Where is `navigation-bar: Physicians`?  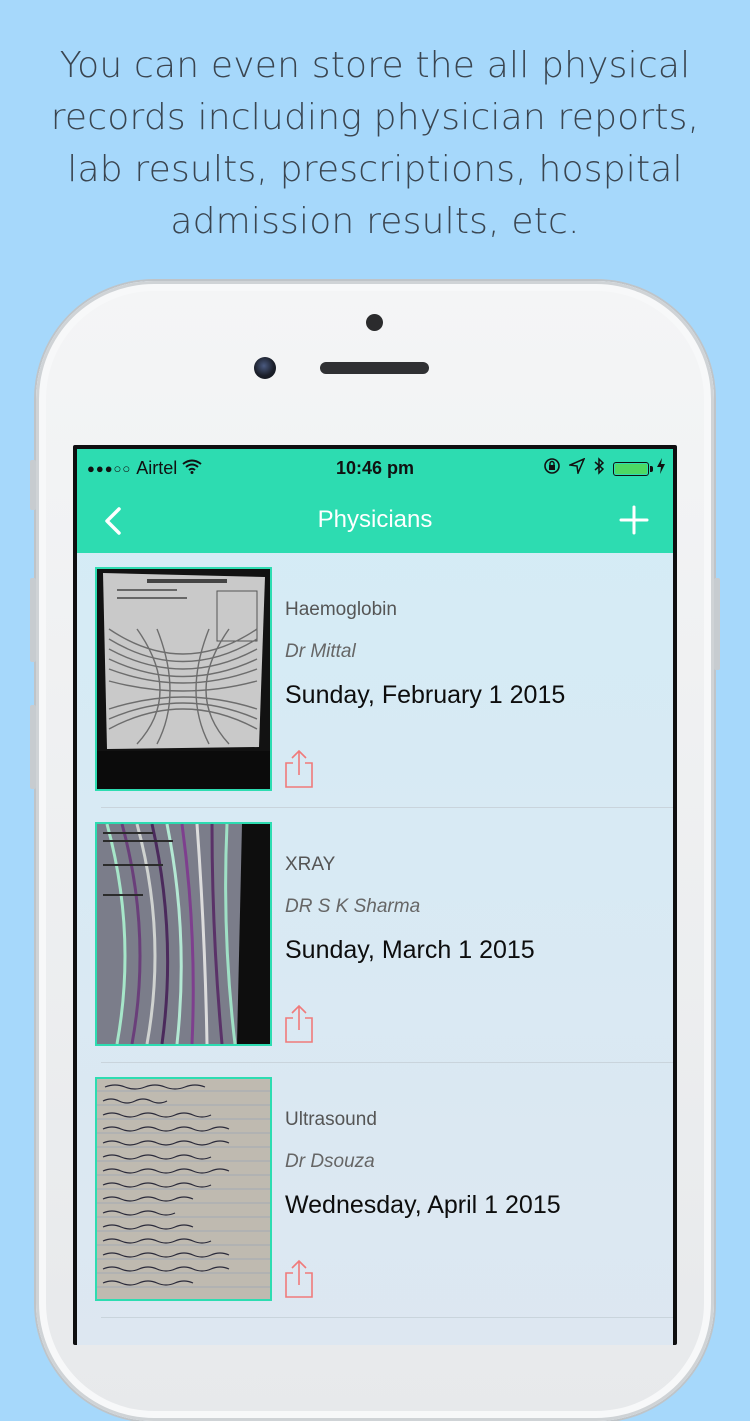 navigation-bar: Physicians is located at coordinates (375, 521).